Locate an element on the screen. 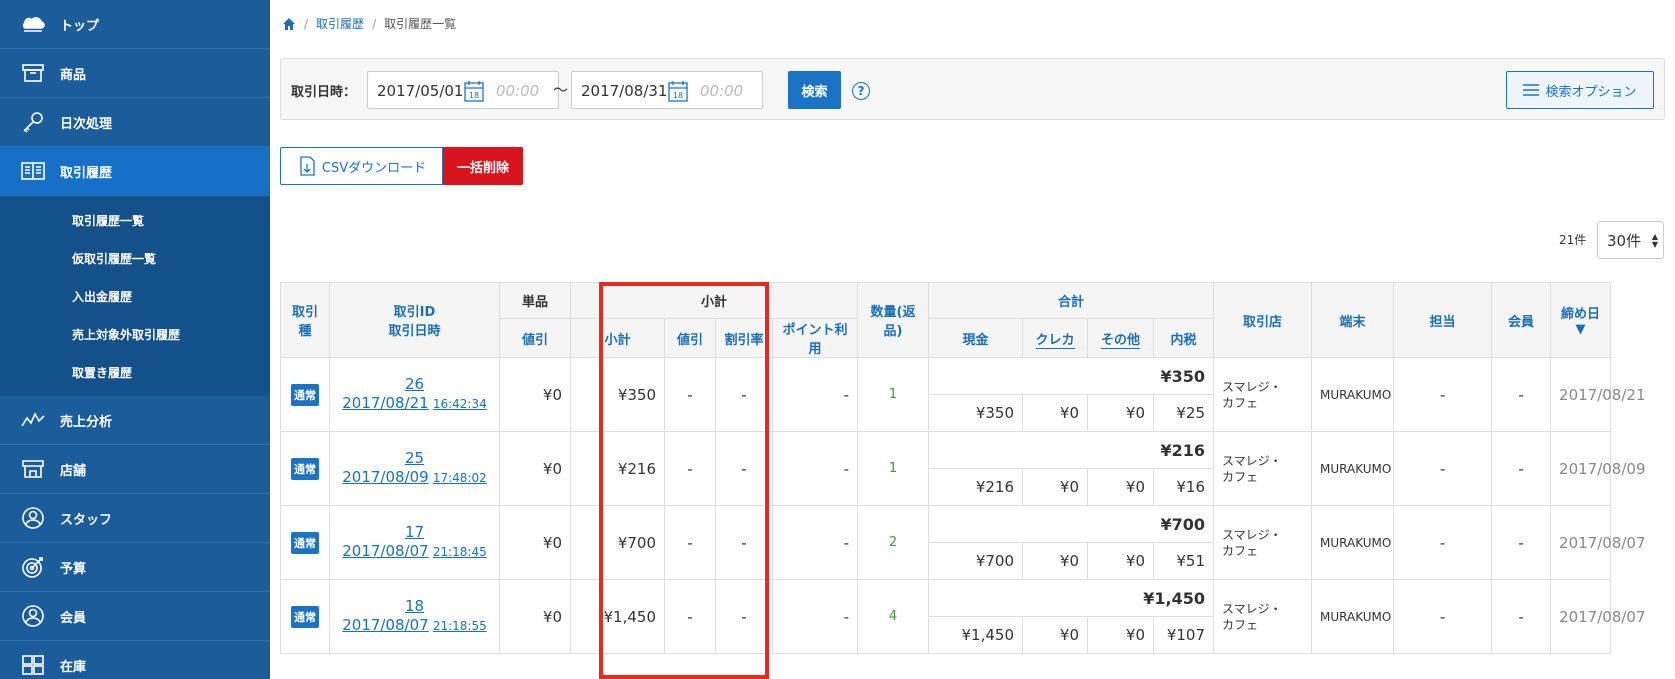 The image size is (1675, 679). id-datetime-cell: 25 2017/08/09 17:48:02 is located at coordinates (414, 468).